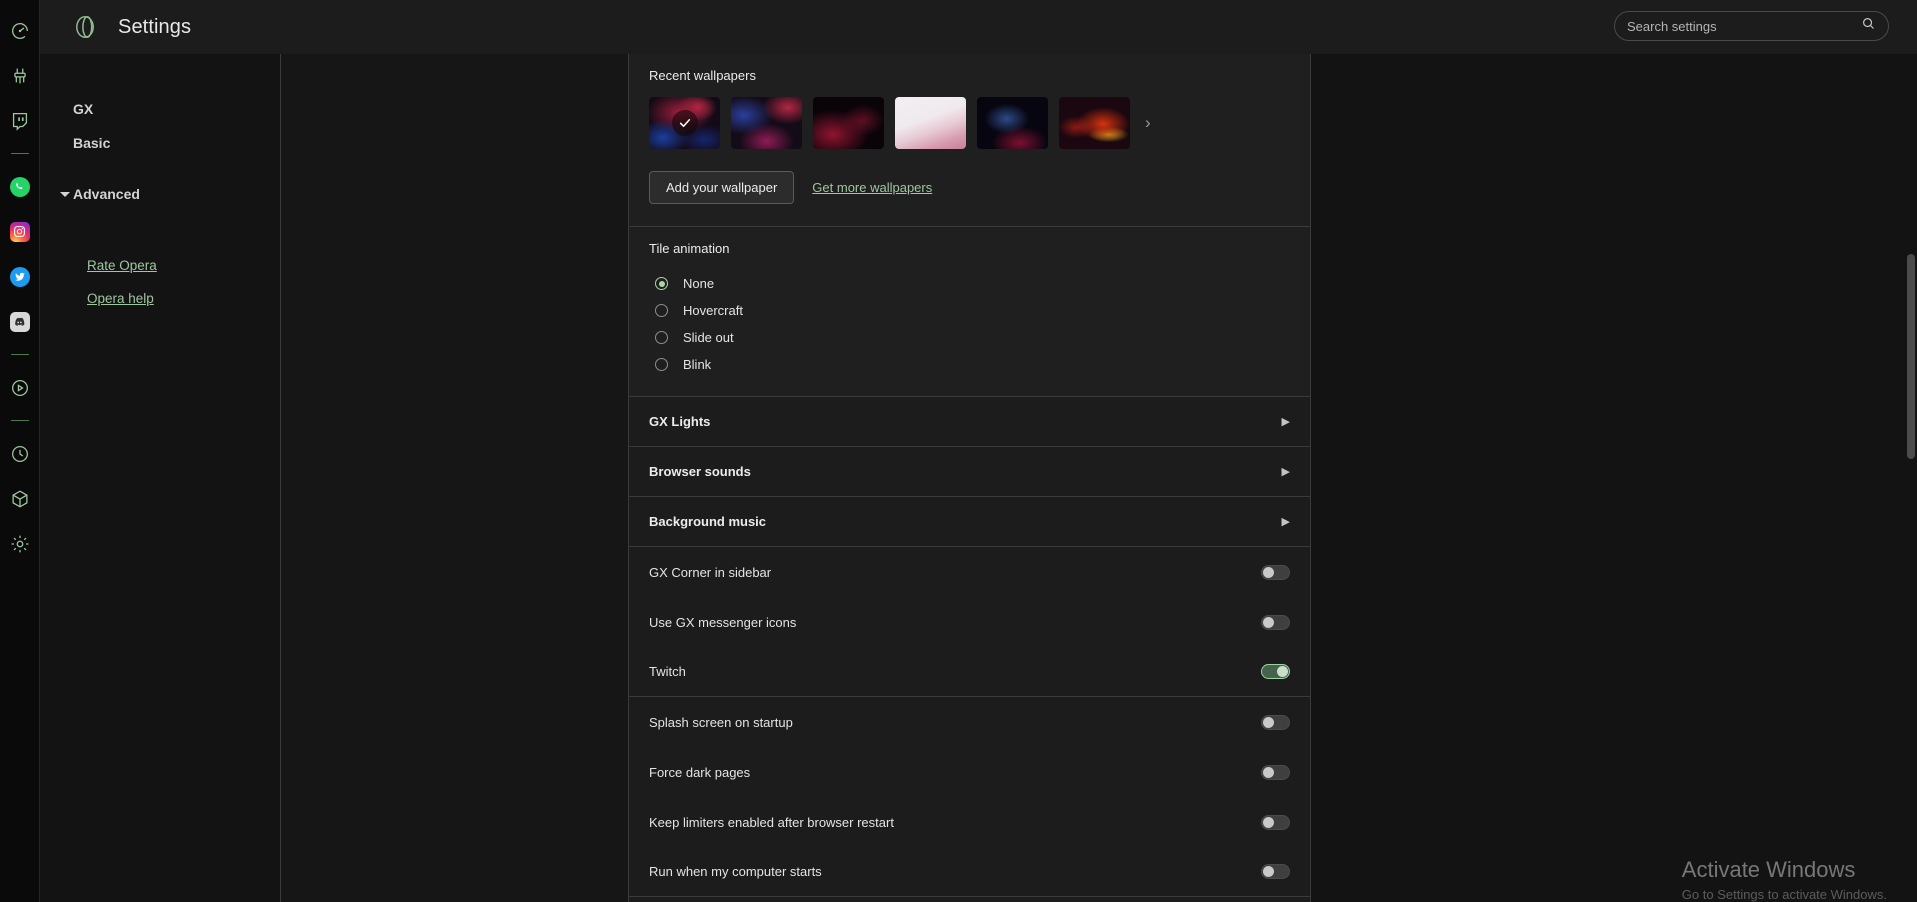 The image size is (1917, 902). What do you see at coordinates (1275, 871) in the screenshot?
I see `toggle-switch-run-when-computer-starts` at bounding box center [1275, 871].